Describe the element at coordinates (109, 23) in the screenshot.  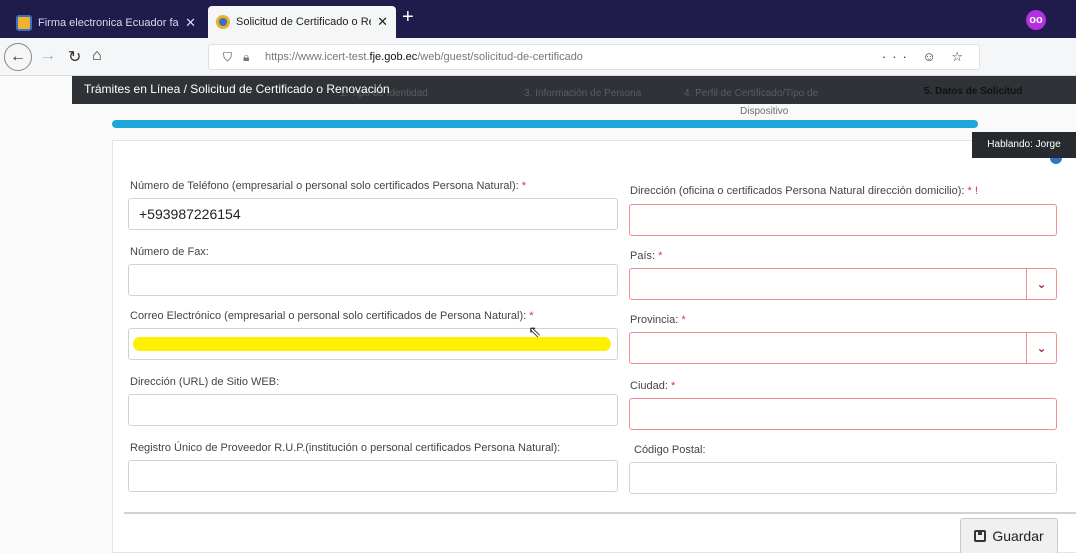
I see `tab-title: Firma electronica Ecuador fact` at that location.